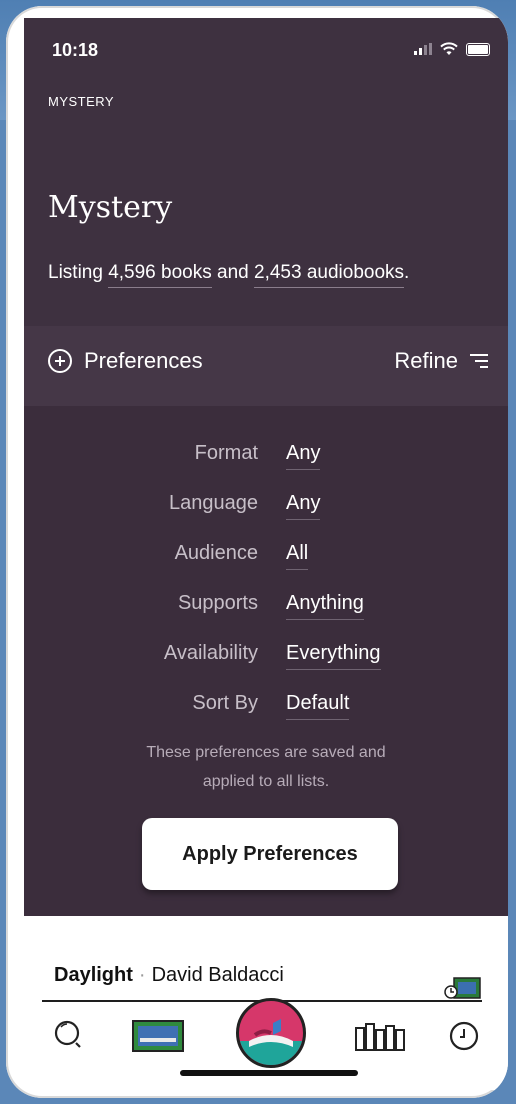  What do you see at coordinates (217, 975) in the screenshot?
I see `now-playing-author: David Baldacci` at bounding box center [217, 975].